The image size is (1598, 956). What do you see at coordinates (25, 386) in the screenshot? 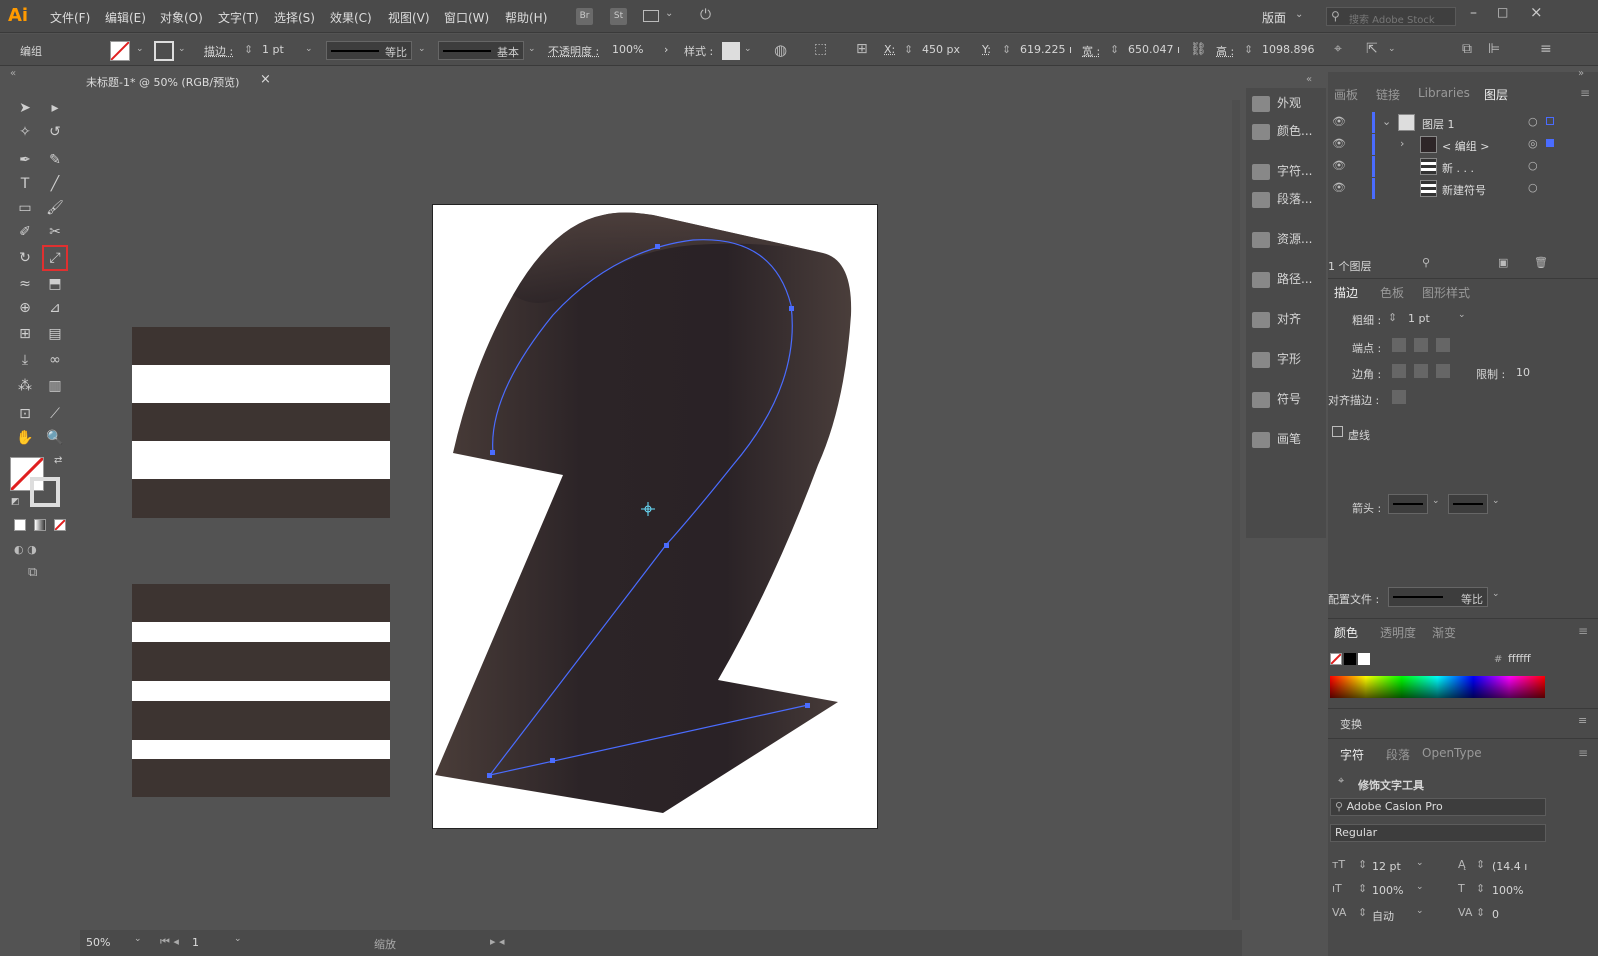
I see `symbol-sprayer-tool-icon: ⁂` at bounding box center [25, 386].